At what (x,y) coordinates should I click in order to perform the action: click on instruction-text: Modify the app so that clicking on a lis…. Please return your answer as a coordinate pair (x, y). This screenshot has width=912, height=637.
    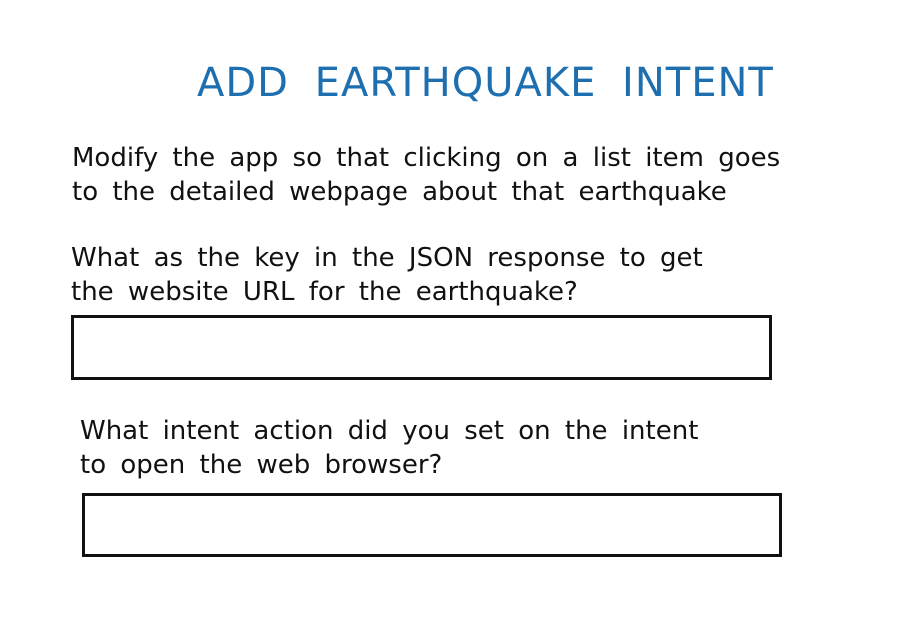
    Looking at the image, I should click on (426, 175).